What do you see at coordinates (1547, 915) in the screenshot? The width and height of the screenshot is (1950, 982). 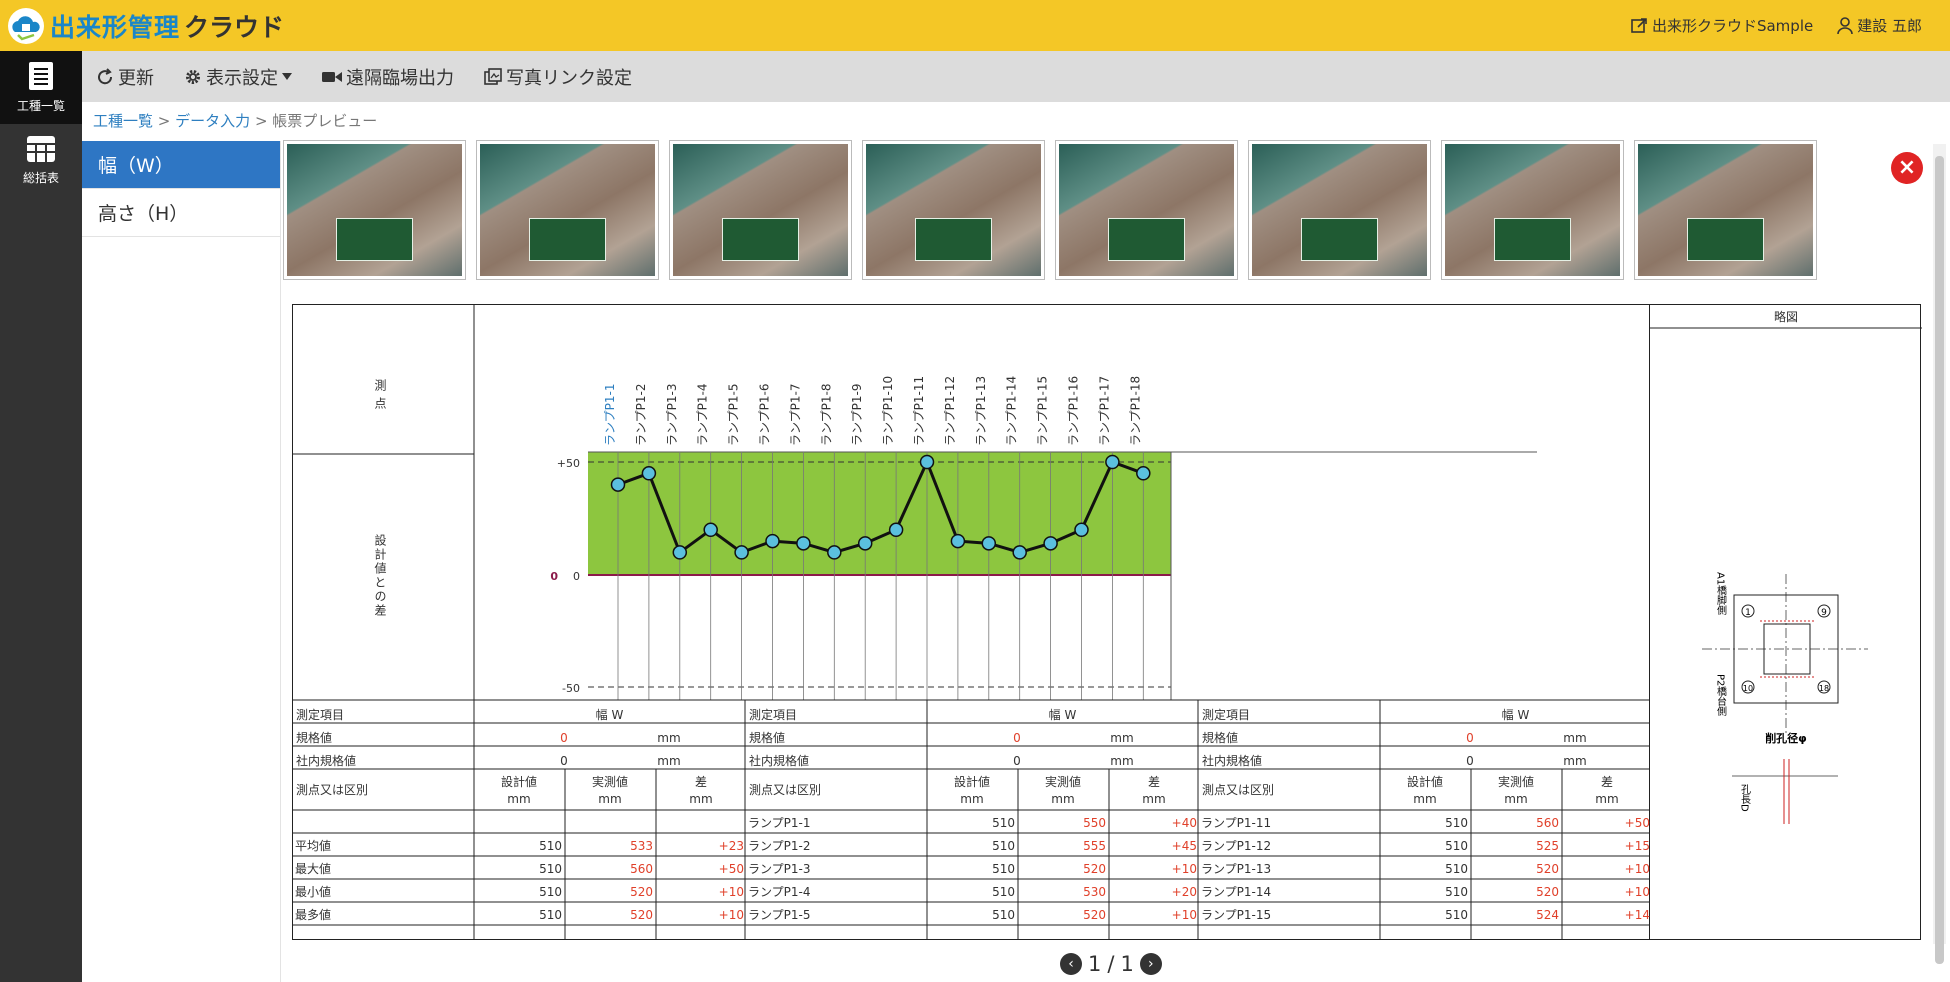 I see `actual-value: 524` at bounding box center [1547, 915].